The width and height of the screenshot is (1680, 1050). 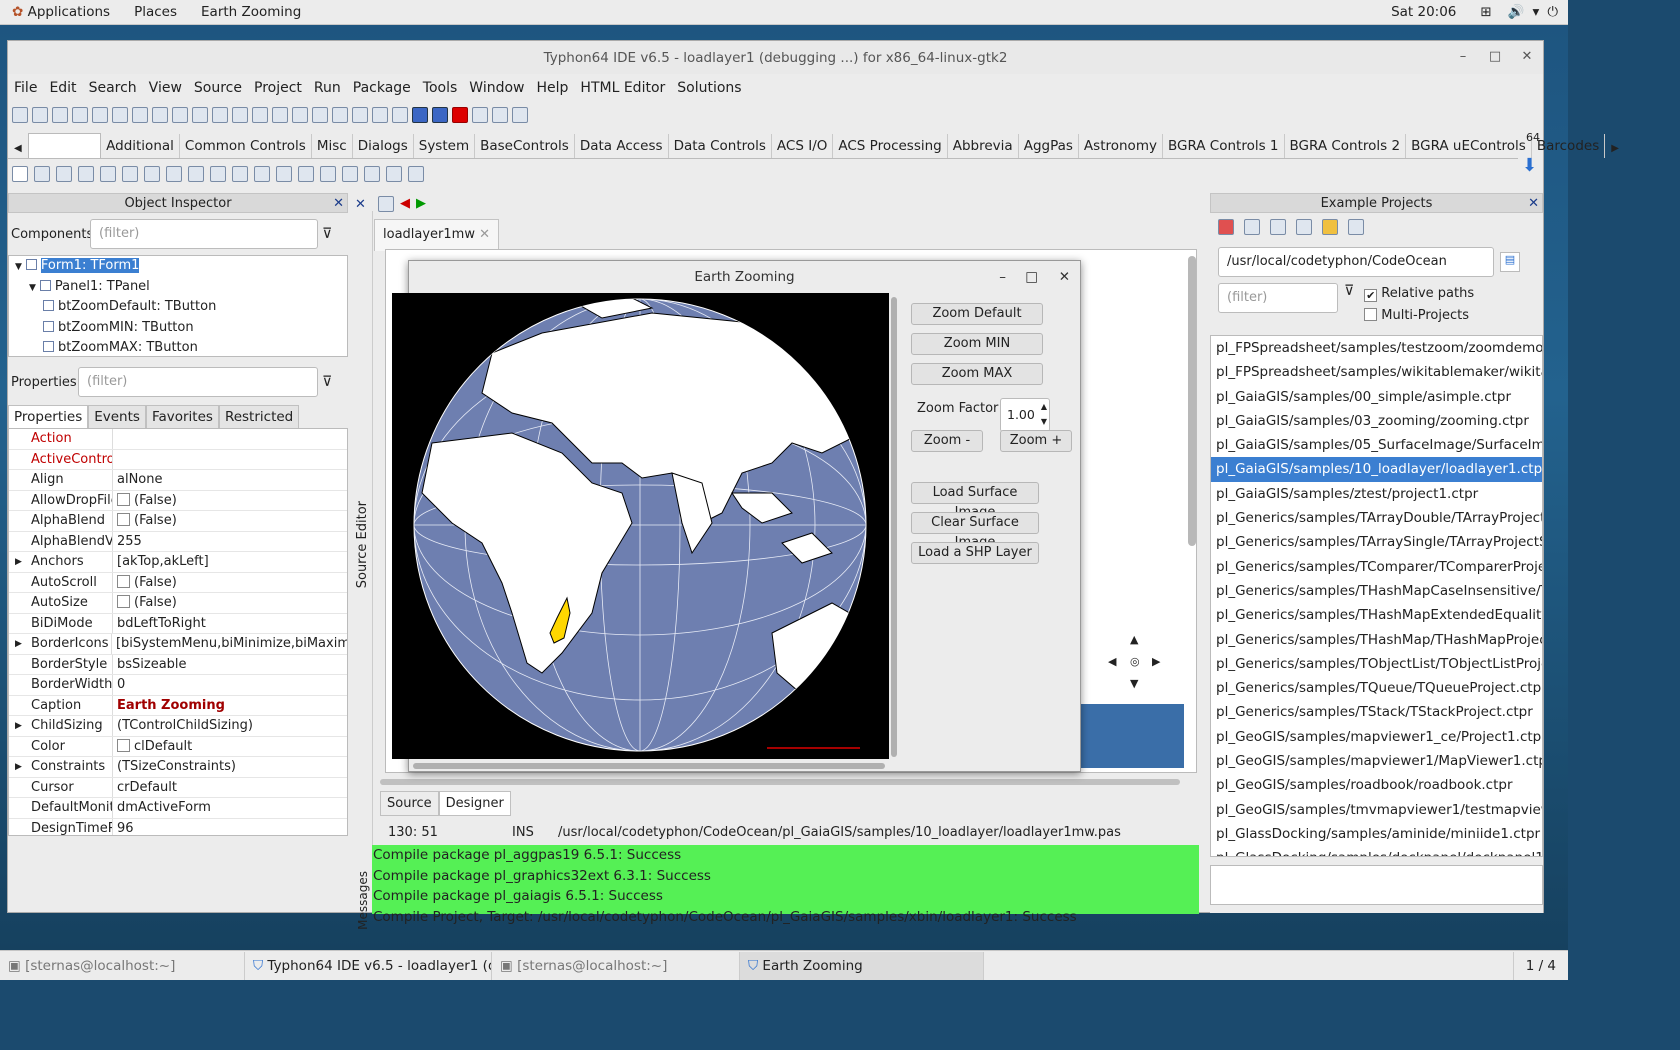 What do you see at coordinates (240, 174) in the screenshot?
I see `listbox-component-icon` at bounding box center [240, 174].